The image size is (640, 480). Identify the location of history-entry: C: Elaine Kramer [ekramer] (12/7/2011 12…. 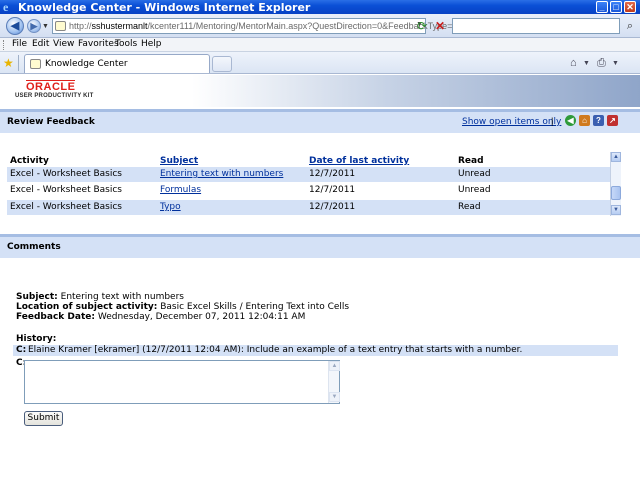
(315, 350).